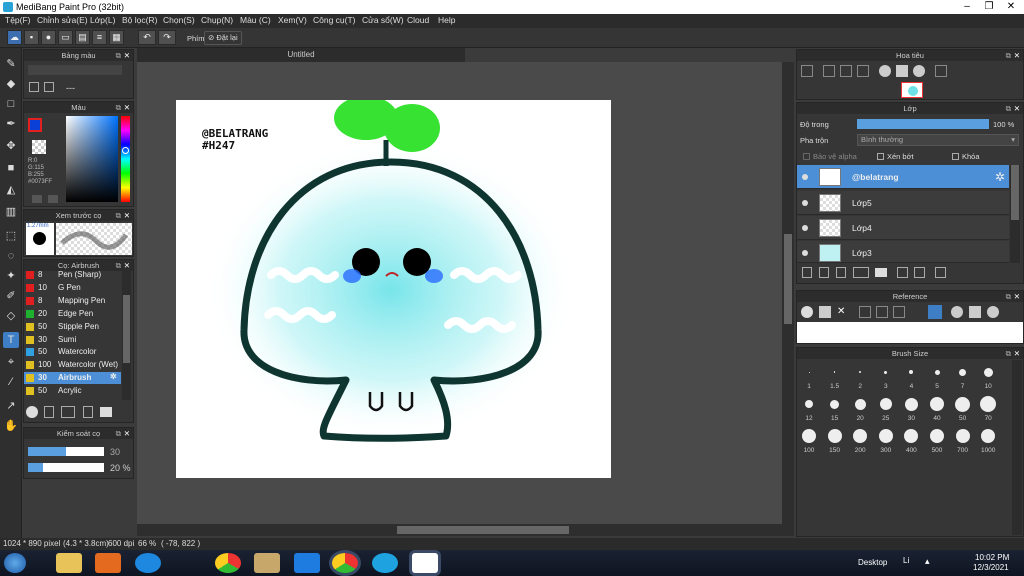  What do you see at coordinates (167, 37) in the screenshot?
I see `redo-icon: ↷` at bounding box center [167, 37].